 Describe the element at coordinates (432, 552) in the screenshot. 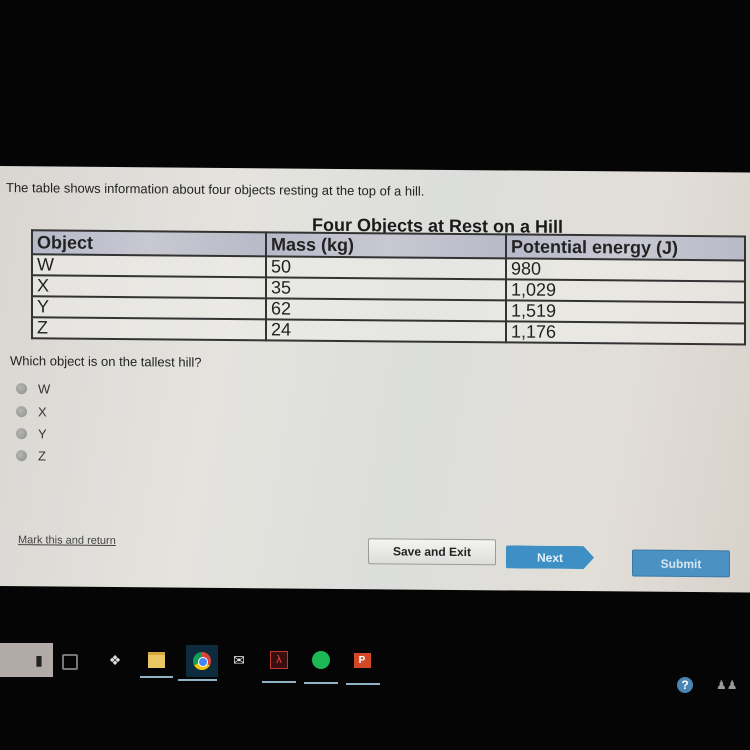

I see `save-and-exit-button: Save and Exit` at that location.